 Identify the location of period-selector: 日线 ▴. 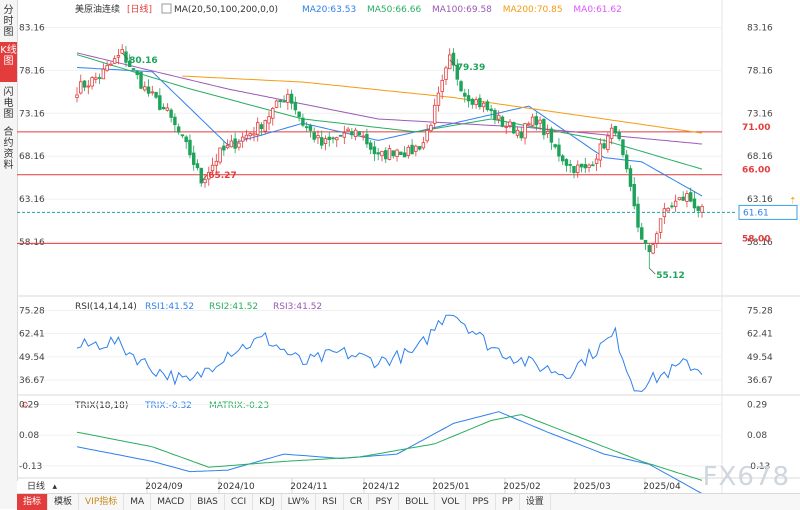
(39, 487).